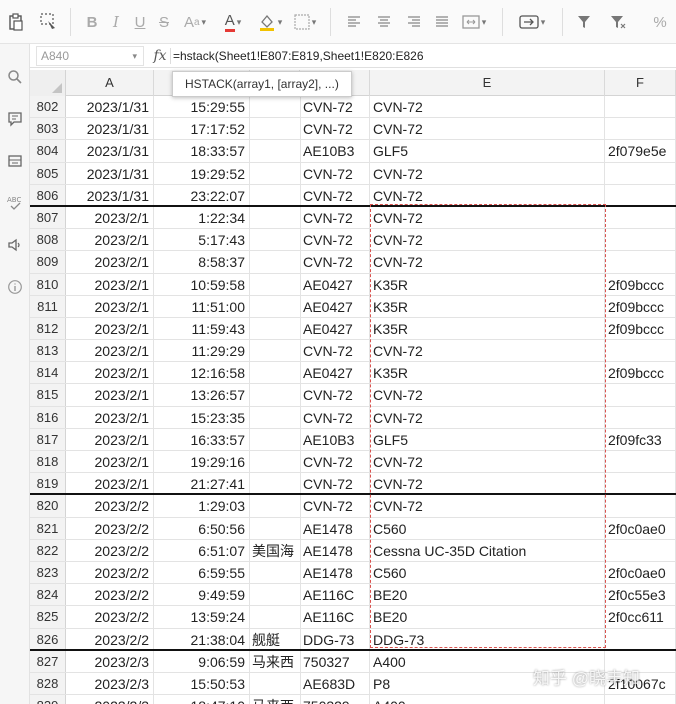 The height and width of the screenshot is (704, 676). I want to click on row-header: 814, so click(48, 373).